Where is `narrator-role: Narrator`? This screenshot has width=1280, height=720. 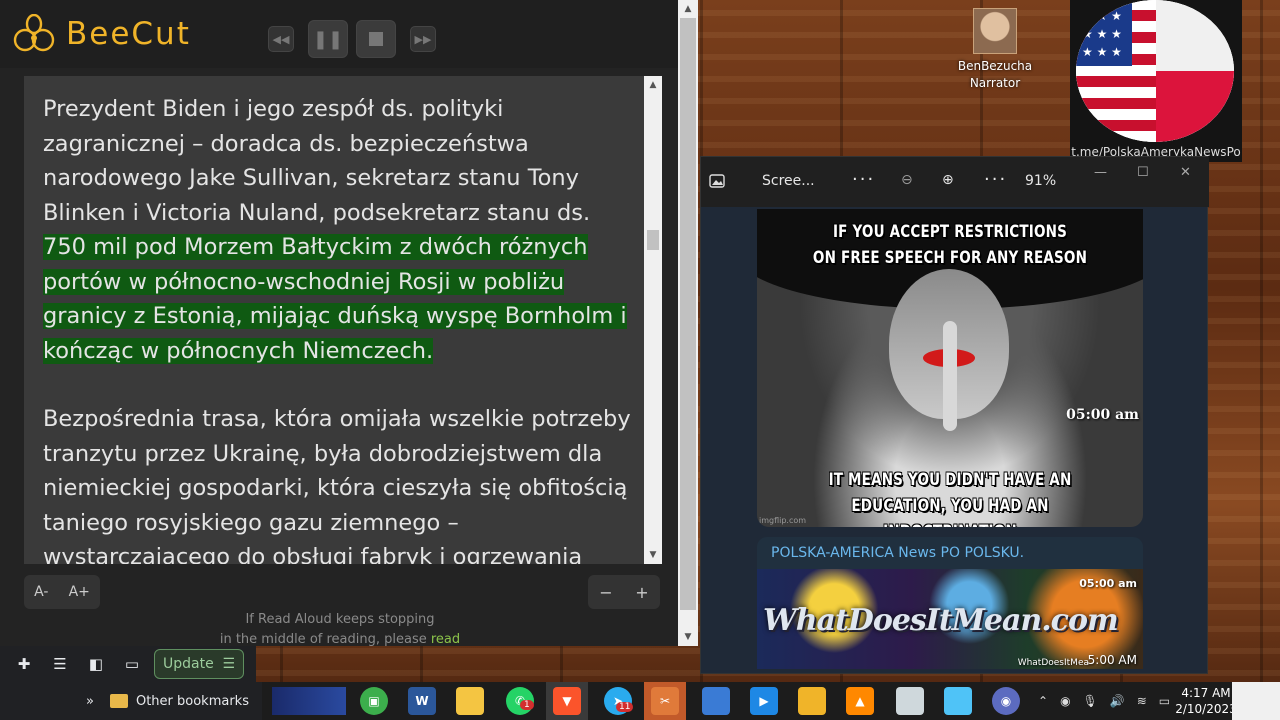 narrator-role: Narrator is located at coordinates (995, 83).